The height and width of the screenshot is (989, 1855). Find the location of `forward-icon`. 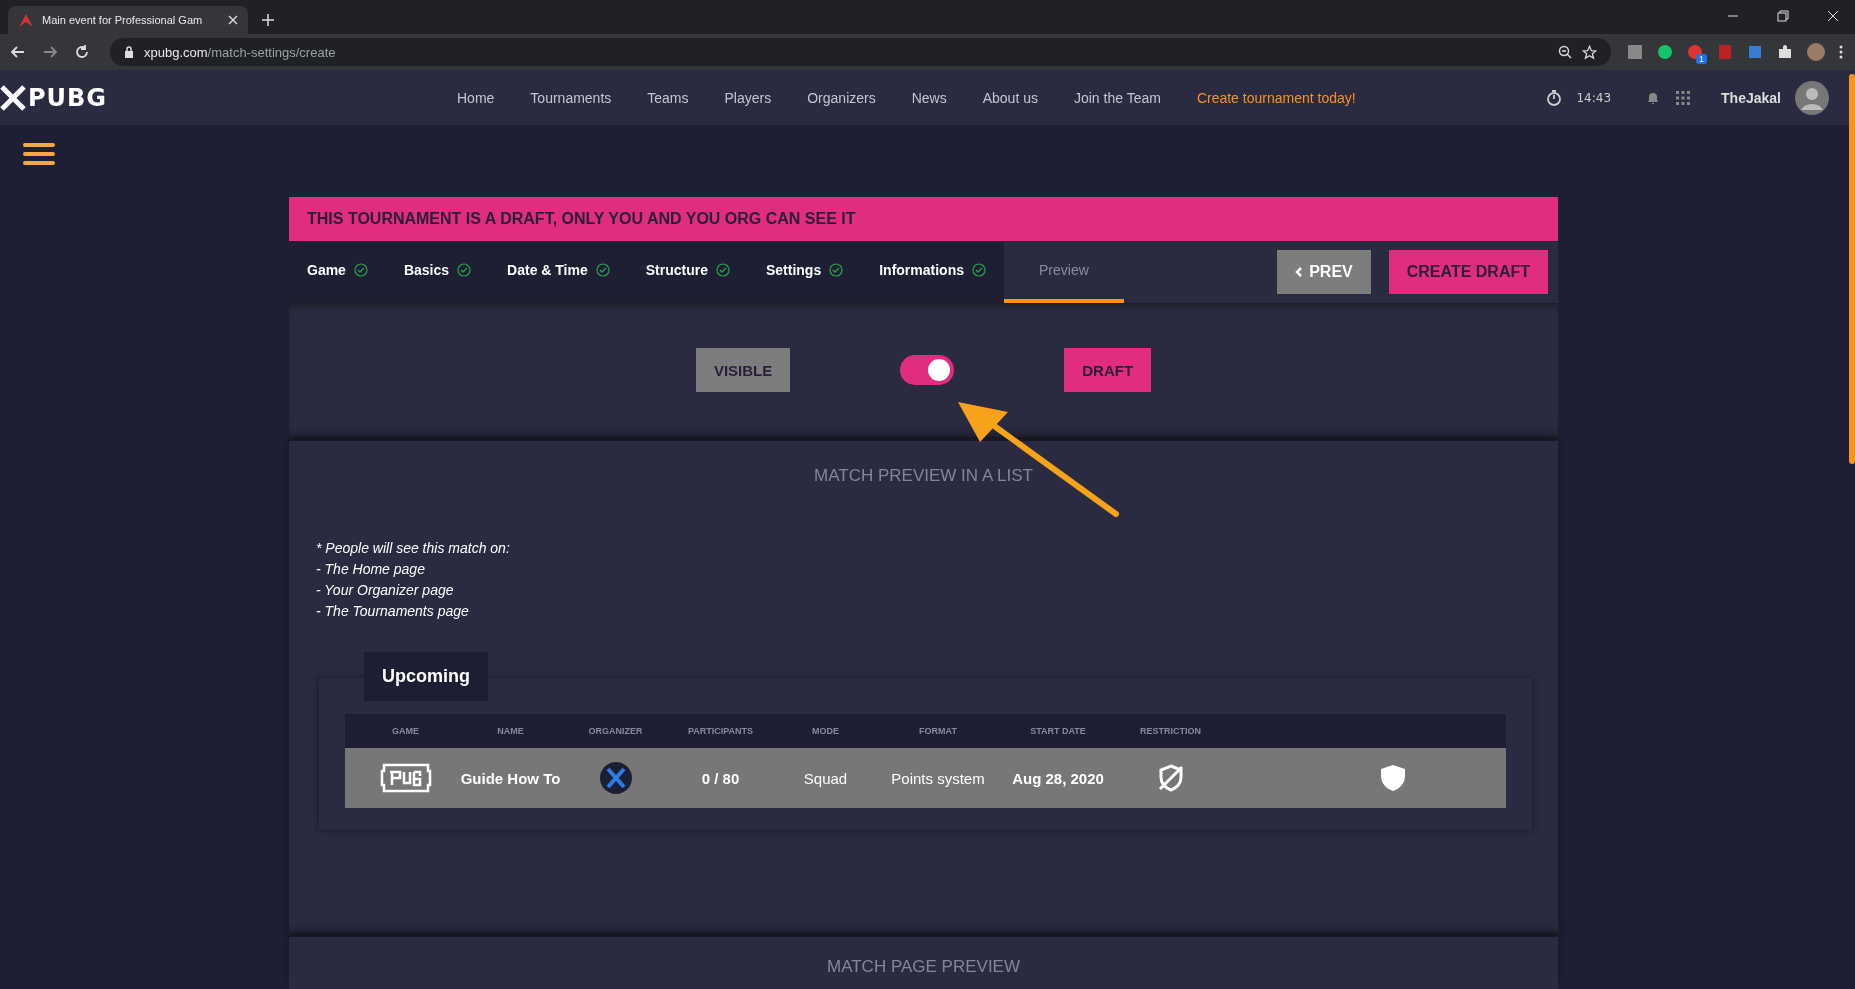

forward-icon is located at coordinates (50, 52).